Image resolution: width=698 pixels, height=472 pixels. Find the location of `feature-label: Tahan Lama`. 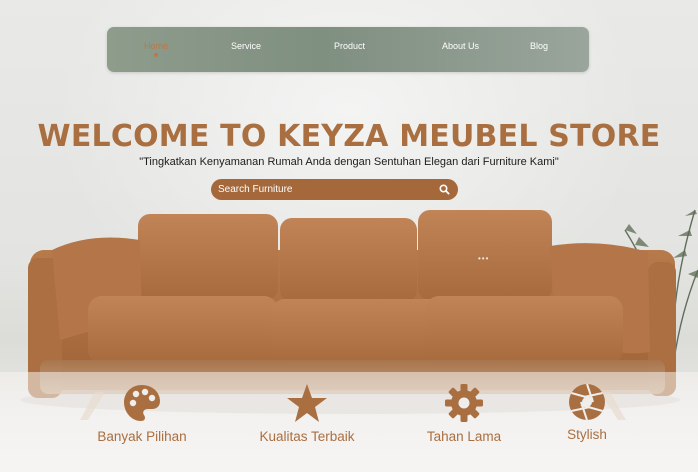

feature-label: Tahan Lama is located at coordinates (464, 436).